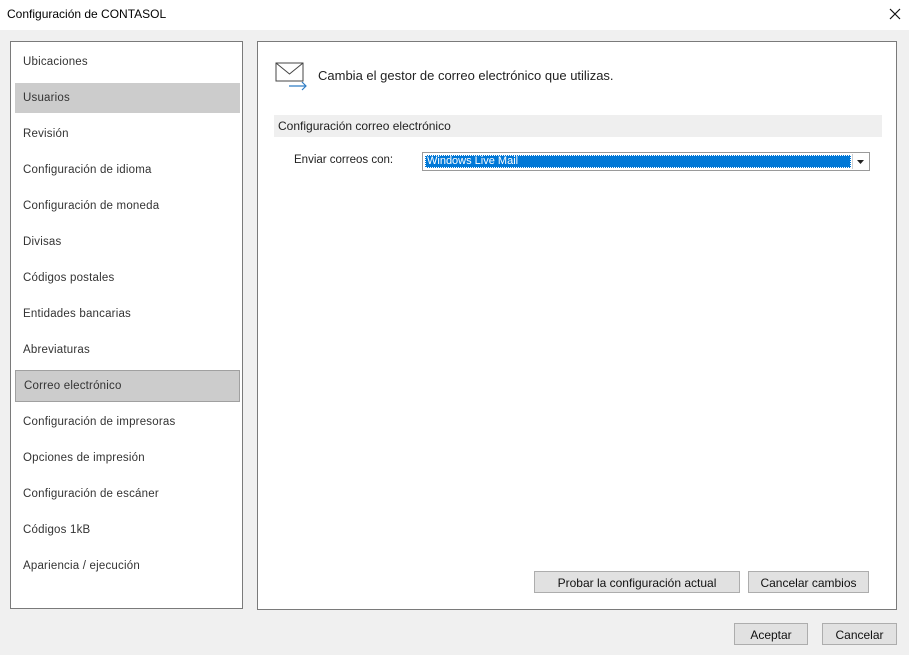 The image size is (909, 655). I want to click on sidebar-item-moneda: Configuración de moneda, so click(127, 206).